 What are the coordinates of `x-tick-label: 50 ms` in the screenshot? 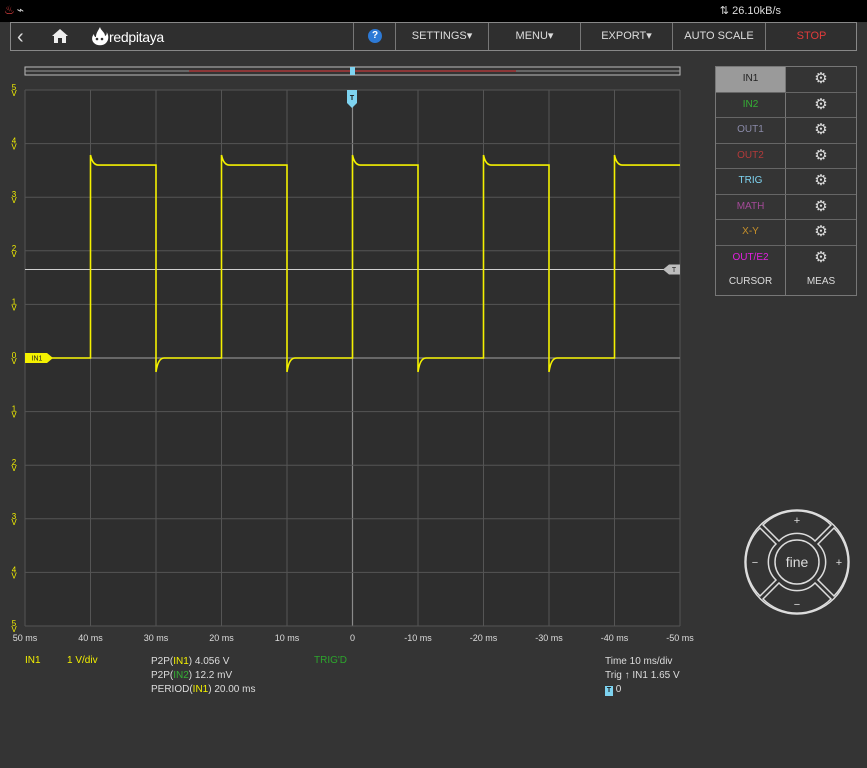 It's located at (25, 638).